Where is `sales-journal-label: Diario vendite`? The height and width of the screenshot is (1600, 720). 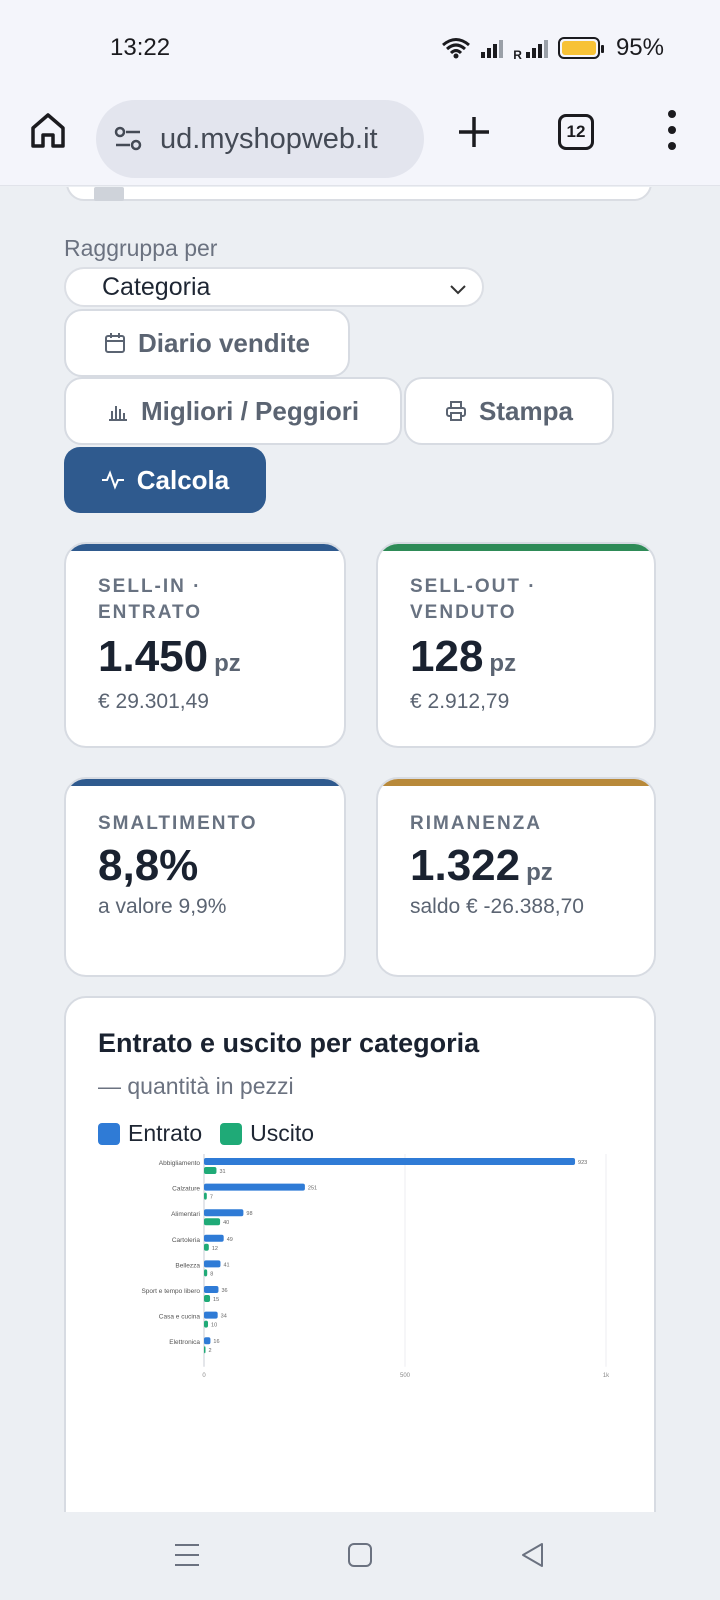 sales-journal-label: Diario vendite is located at coordinates (224, 342).